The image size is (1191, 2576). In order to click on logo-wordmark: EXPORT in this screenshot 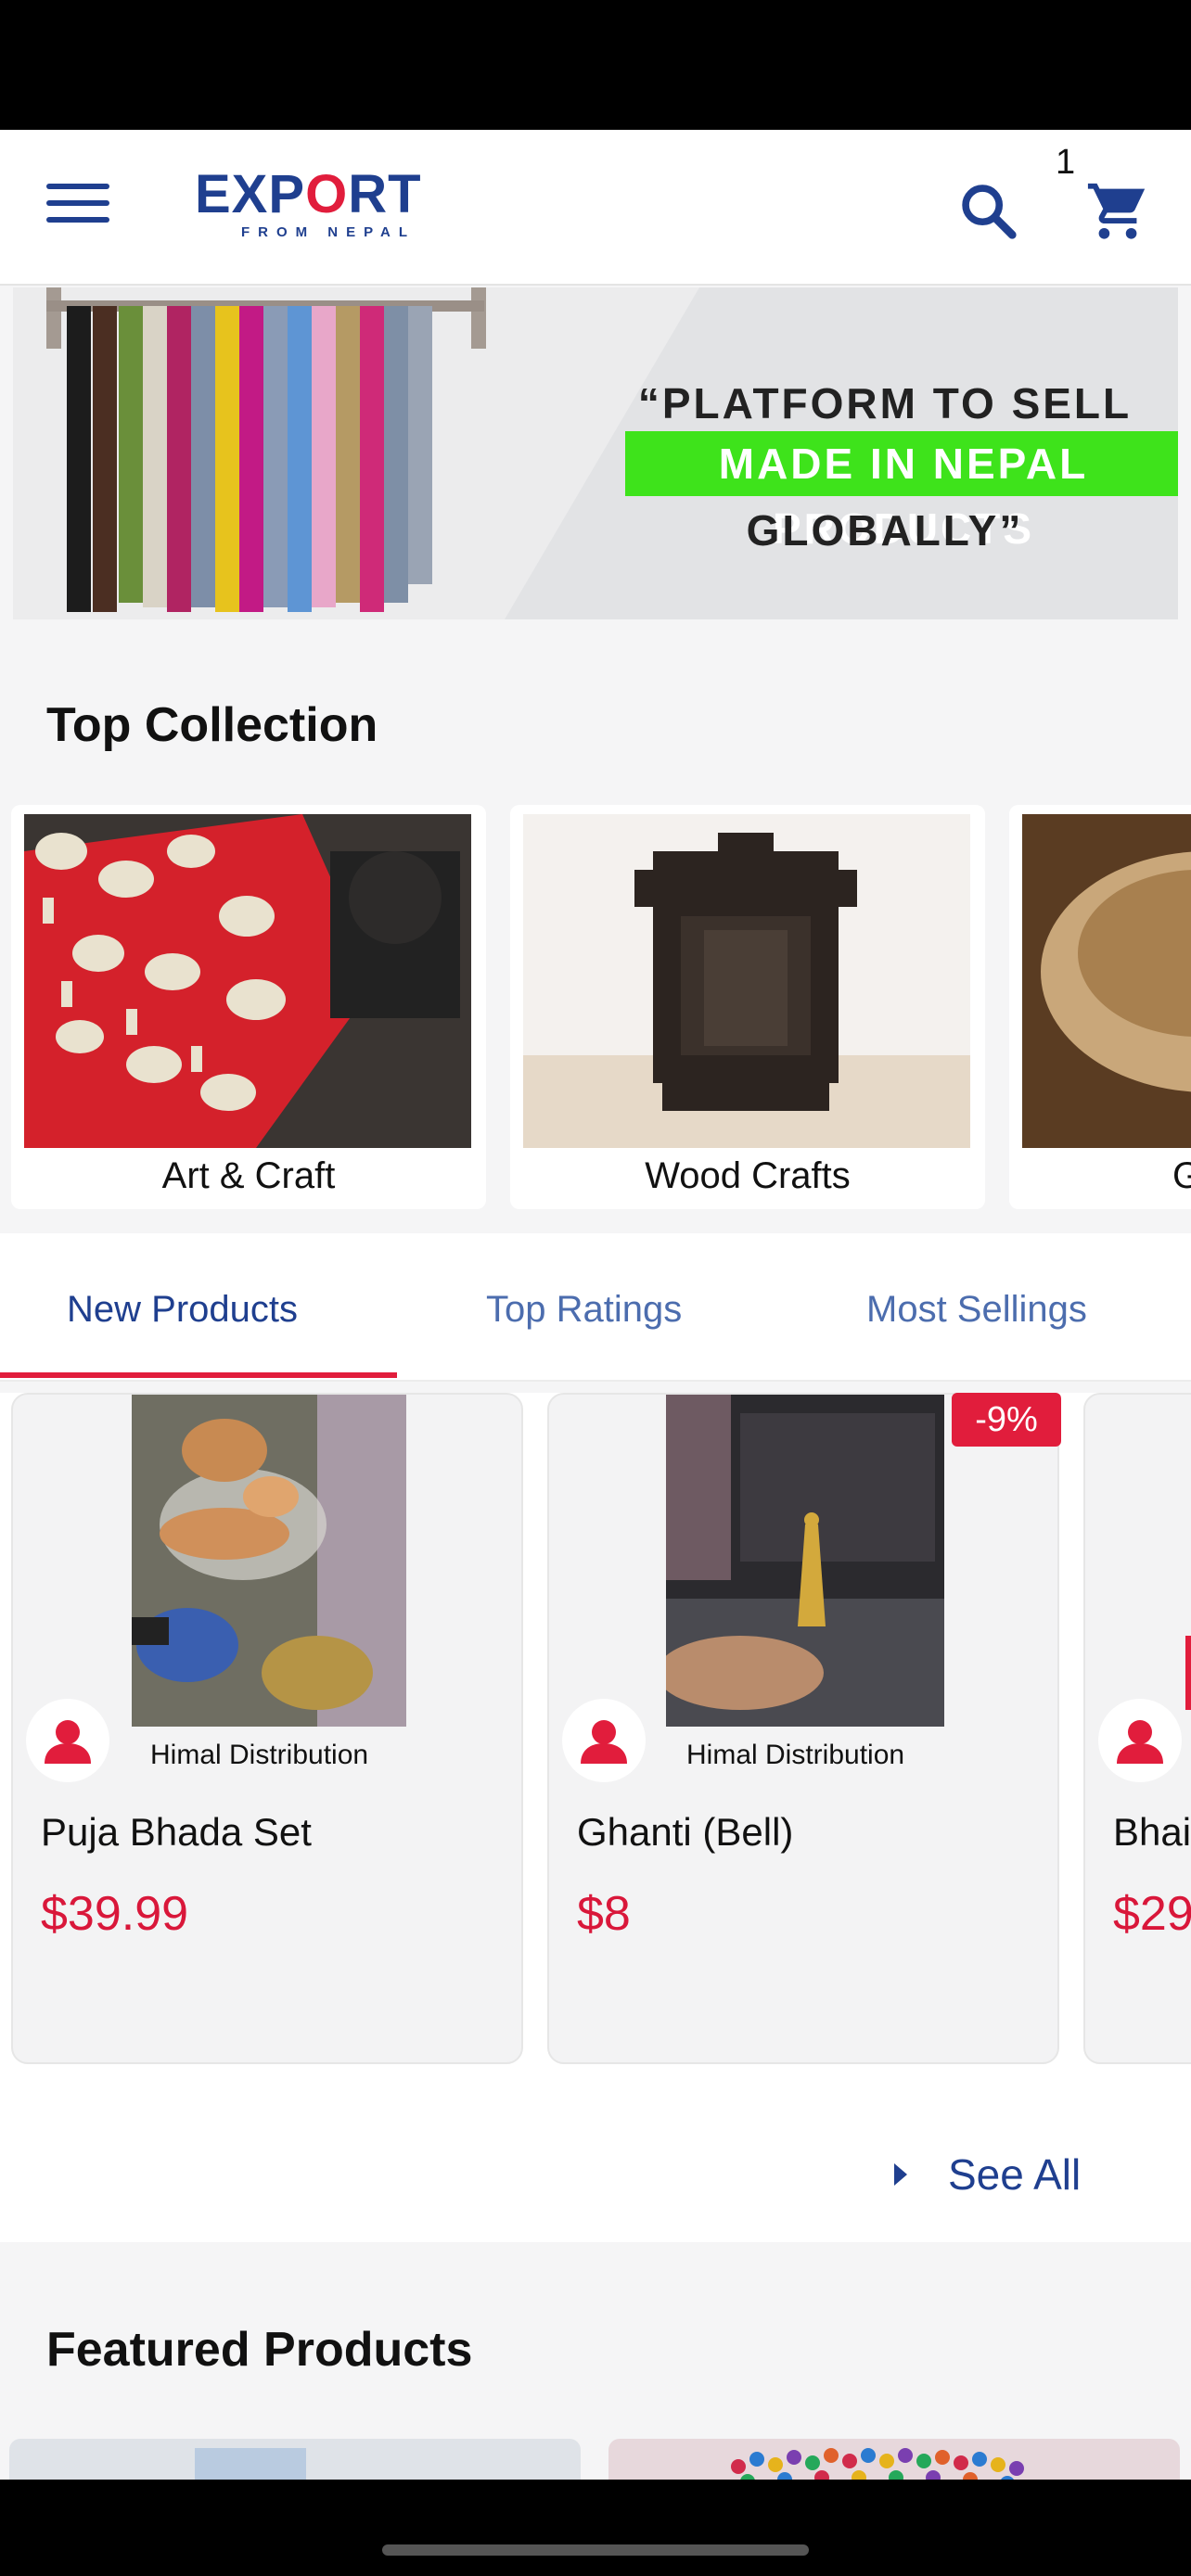, I will do `click(308, 194)`.